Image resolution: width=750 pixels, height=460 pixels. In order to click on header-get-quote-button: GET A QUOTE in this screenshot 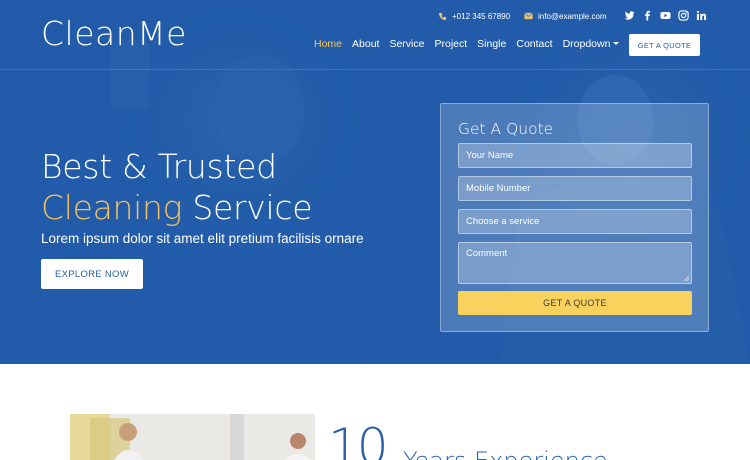, I will do `click(664, 45)`.